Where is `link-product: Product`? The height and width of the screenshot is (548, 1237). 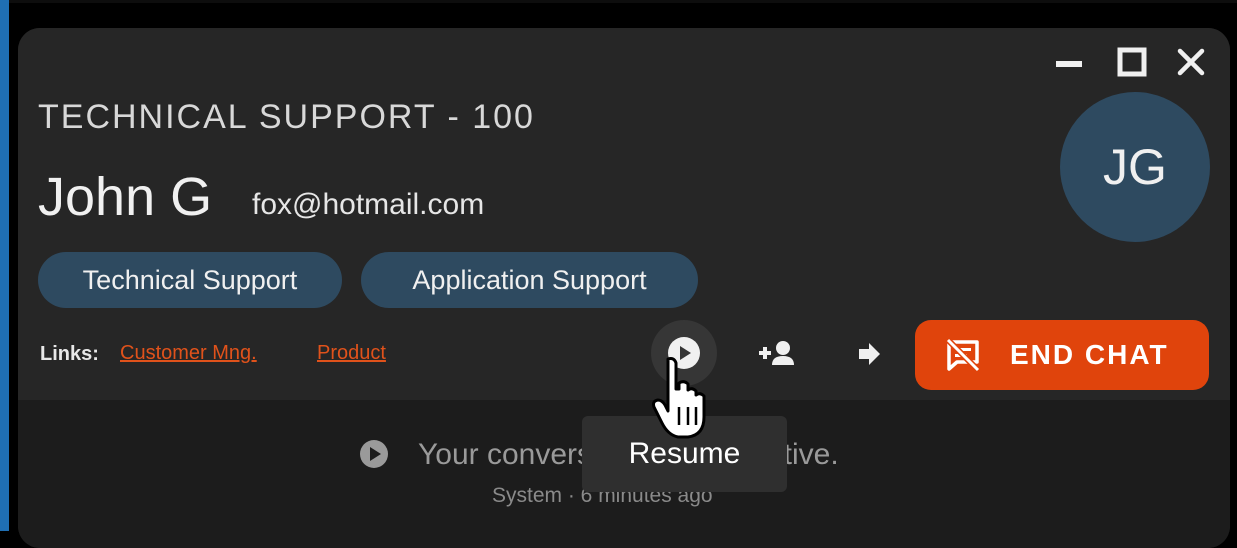 link-product: Product is located at coordinates (351, 353).